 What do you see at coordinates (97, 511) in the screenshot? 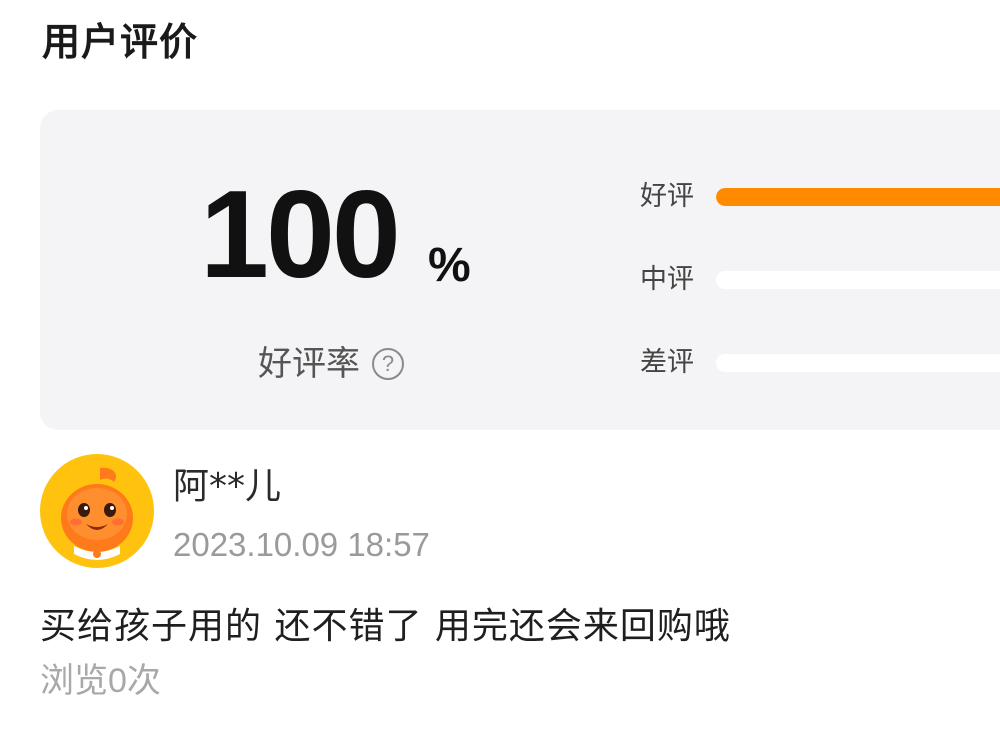
I see `avatar` at bounding box center [97, 511].